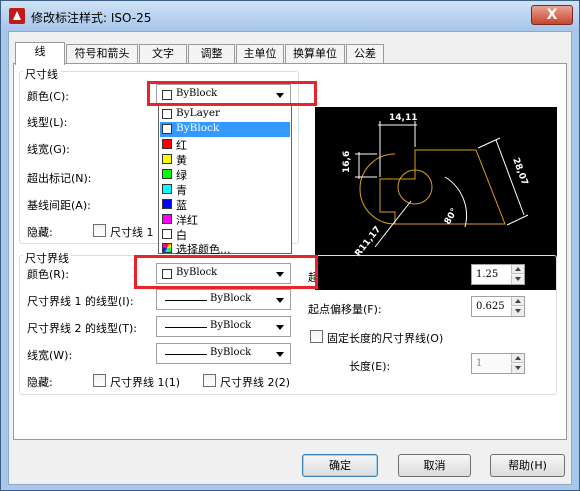 This screenshot has width=580, height=491. What do you see at coordinates (479, 363) in the screenshot?
I see `length-value: 1` at bounding box center [479, 363].